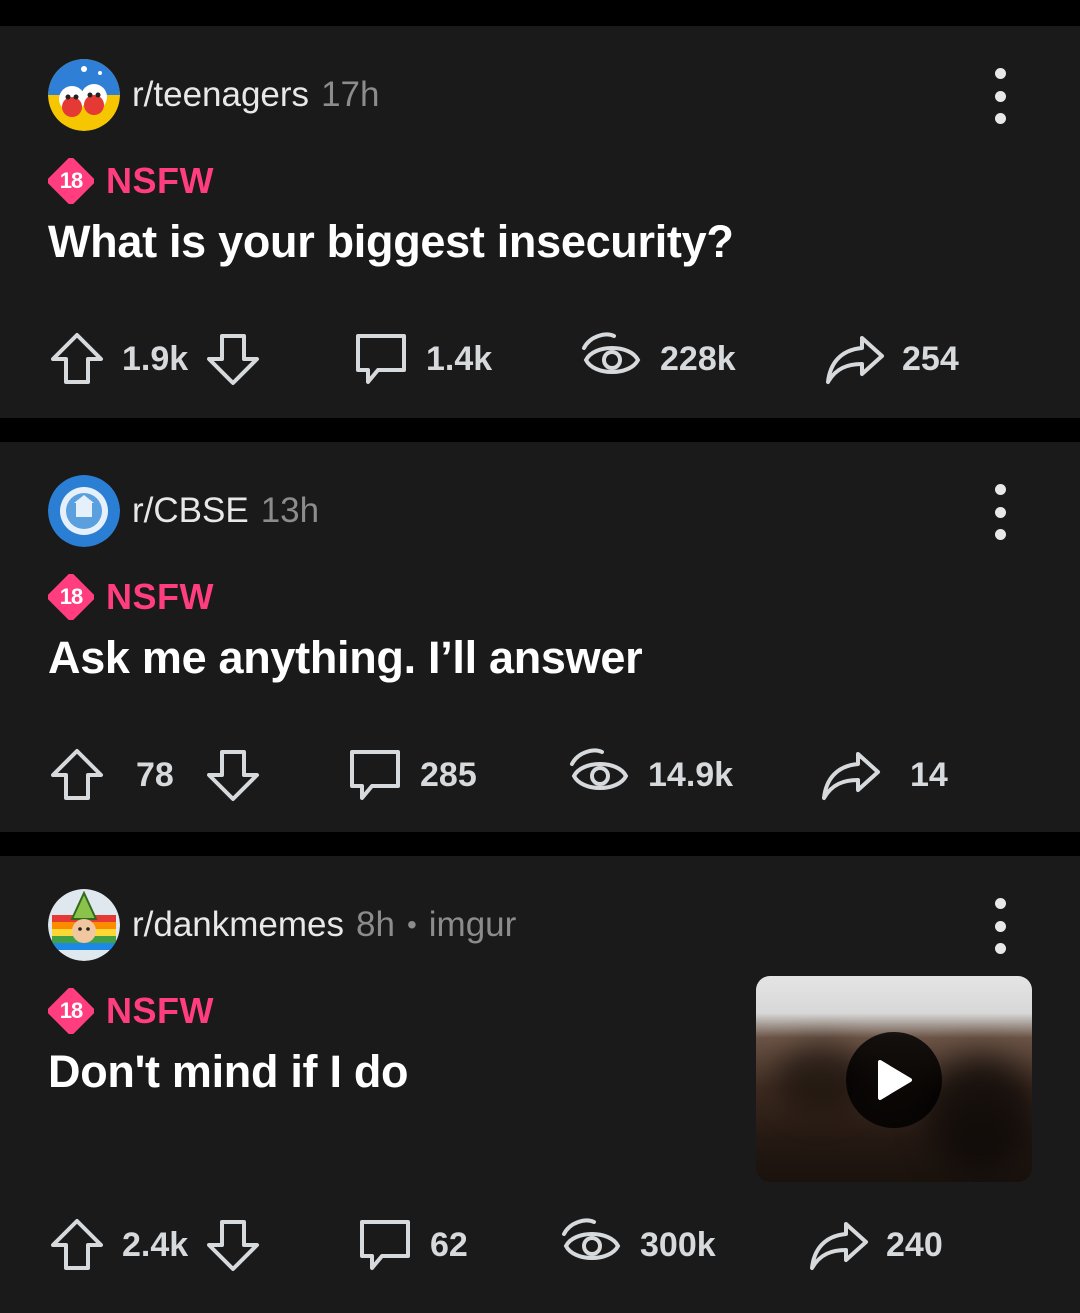  What do you see at coordinates (190, 511) in the screenshot?
I see `subreddit-name: r/CBSE` at bounding box center [190, 511].